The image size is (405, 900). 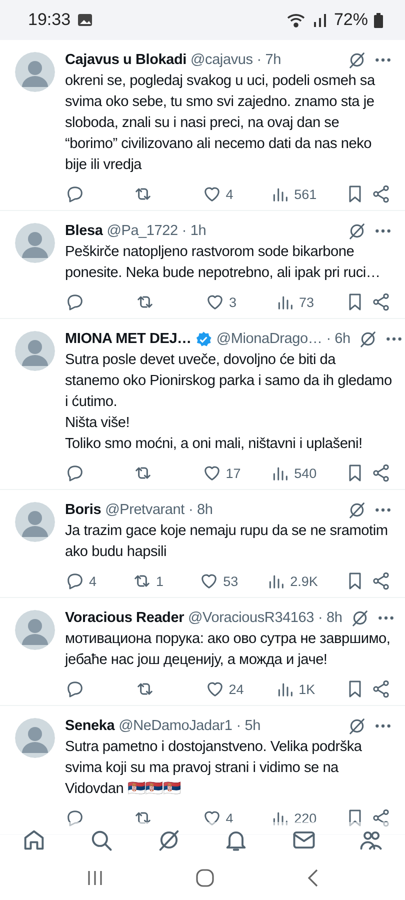 What do you see at coordinates (49, 20) in the screenshot?
I see `status-time: 19:33` at bounding box center [49, 20].